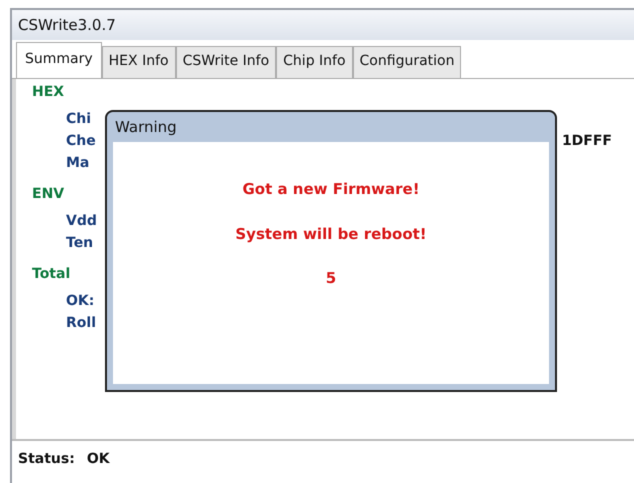 The image size is (634, 483). I want to click on tab: CSWrite Info, so click(226, 62).